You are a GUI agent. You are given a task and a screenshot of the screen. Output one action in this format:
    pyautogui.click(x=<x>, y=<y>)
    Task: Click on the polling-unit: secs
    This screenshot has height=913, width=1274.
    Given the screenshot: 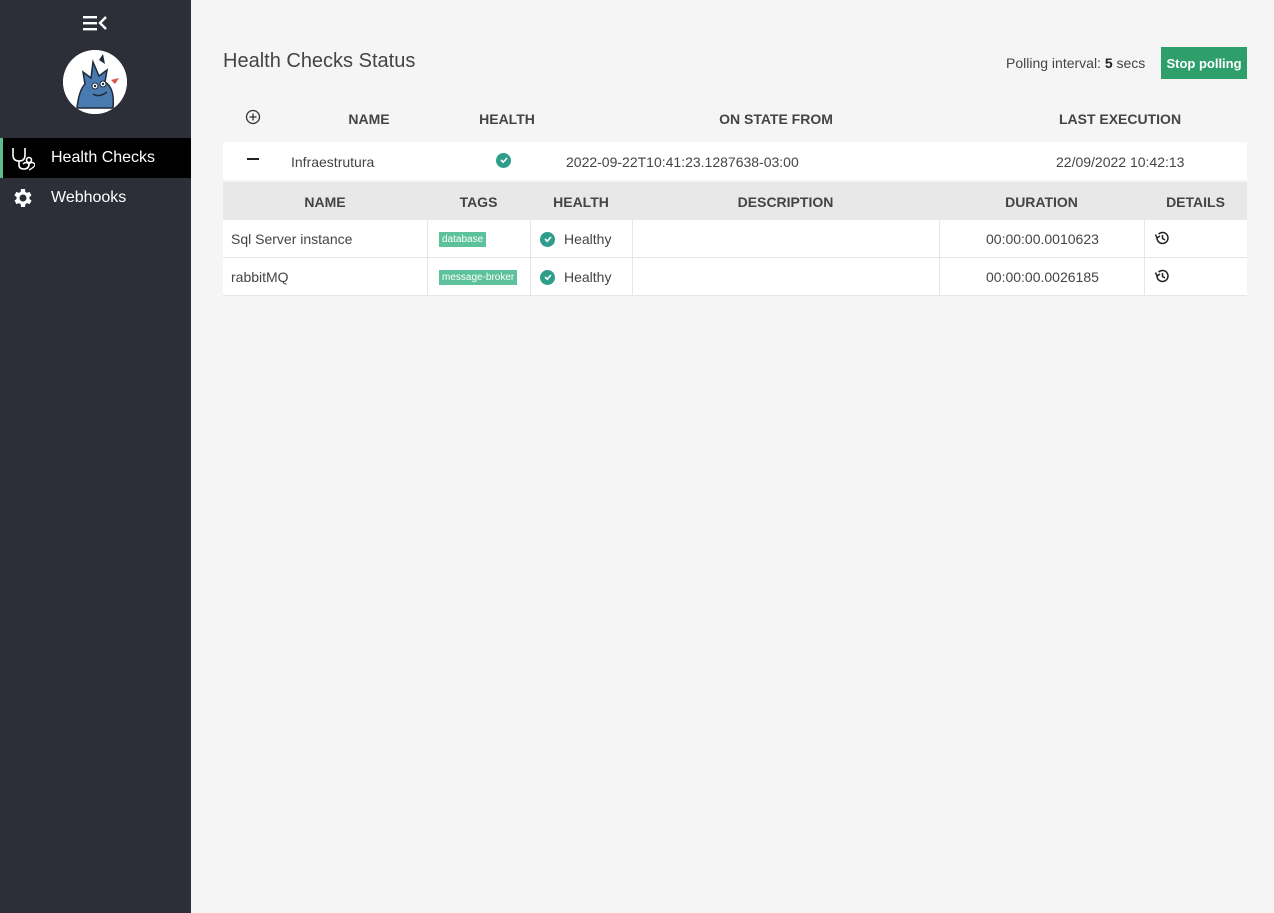 What is the action you would take?
    pyautogui.click(x=1131, y=63)
    